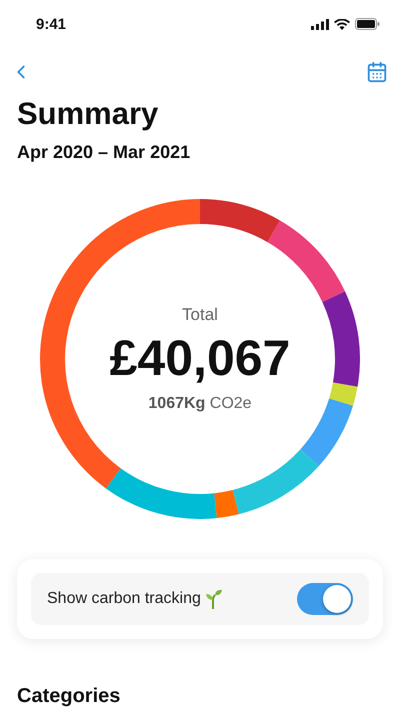 The width and height of the screenshot is (400, 710). I want to click on section-title: Categories, so click(69, 696).